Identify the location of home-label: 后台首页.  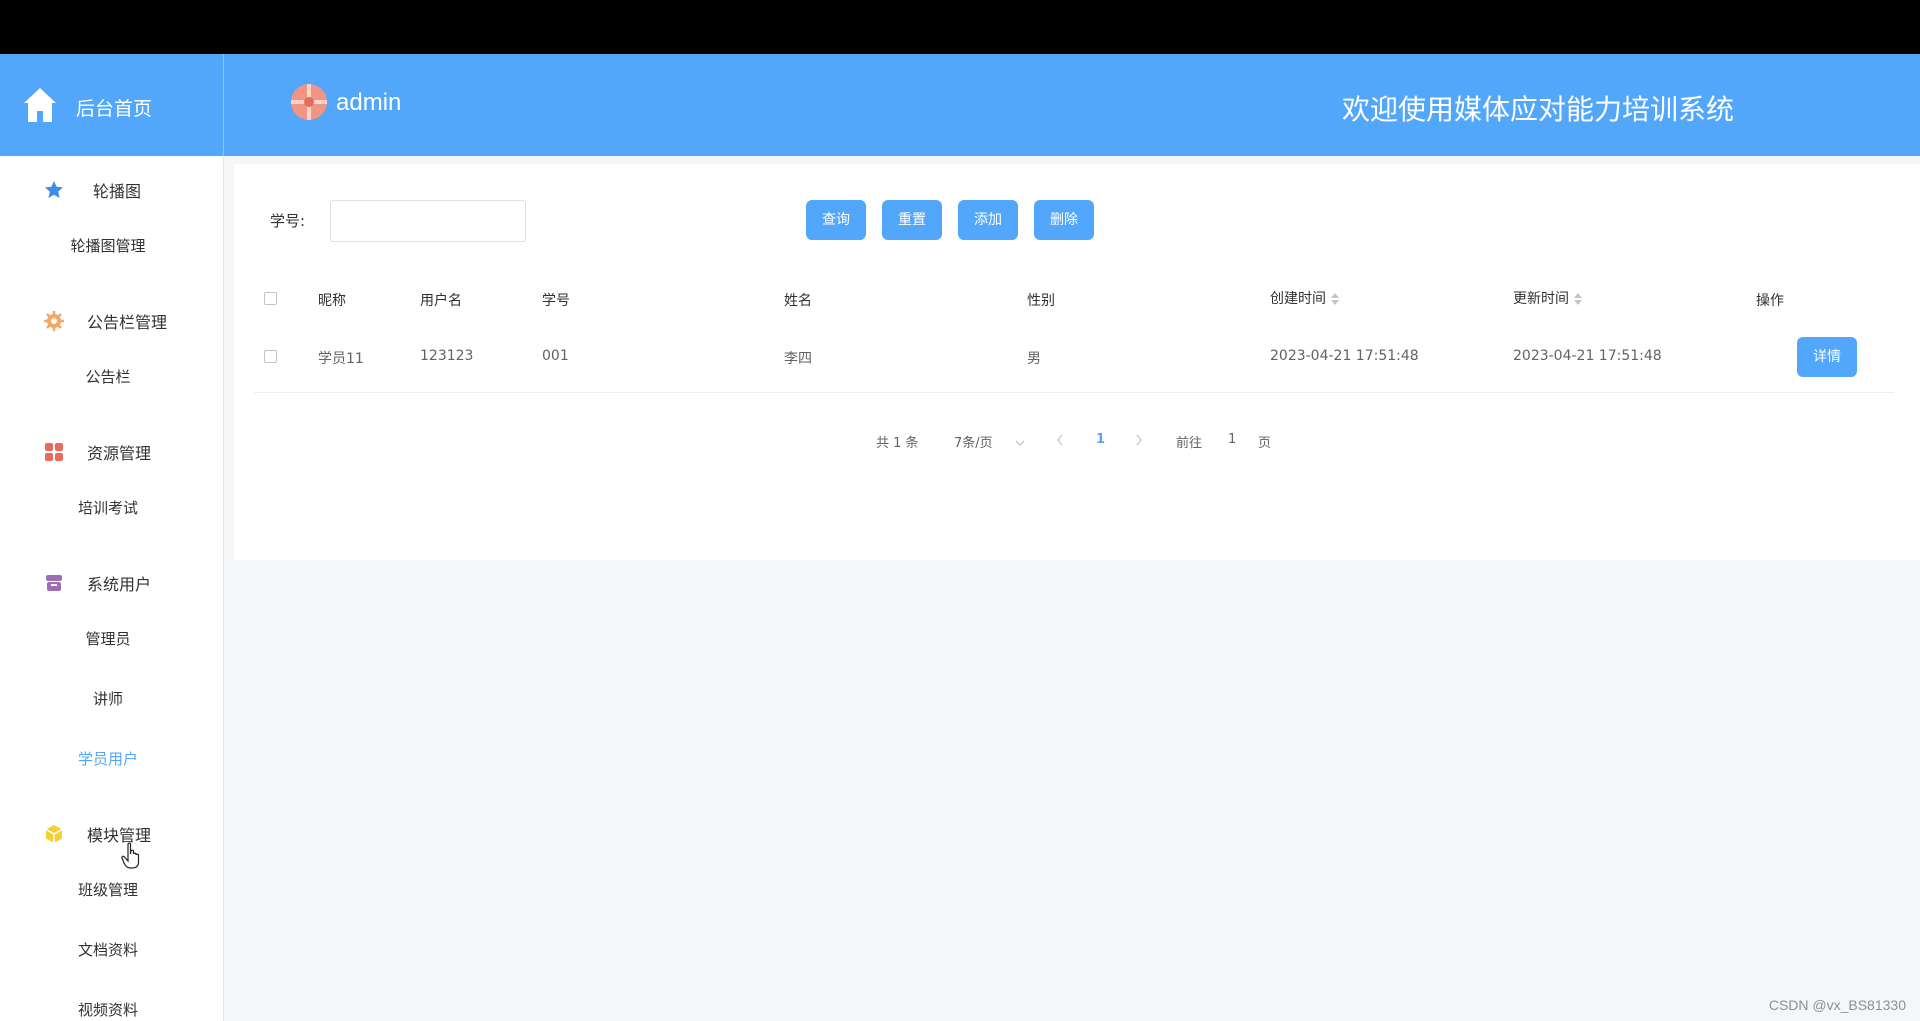
(114, 109).